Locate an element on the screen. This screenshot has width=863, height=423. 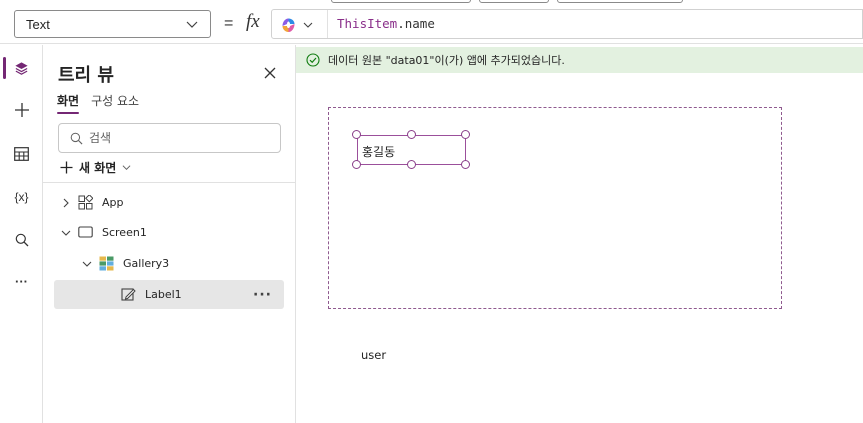
tree-node-label1: Label1 ··· is located at coordinates (169, 294).